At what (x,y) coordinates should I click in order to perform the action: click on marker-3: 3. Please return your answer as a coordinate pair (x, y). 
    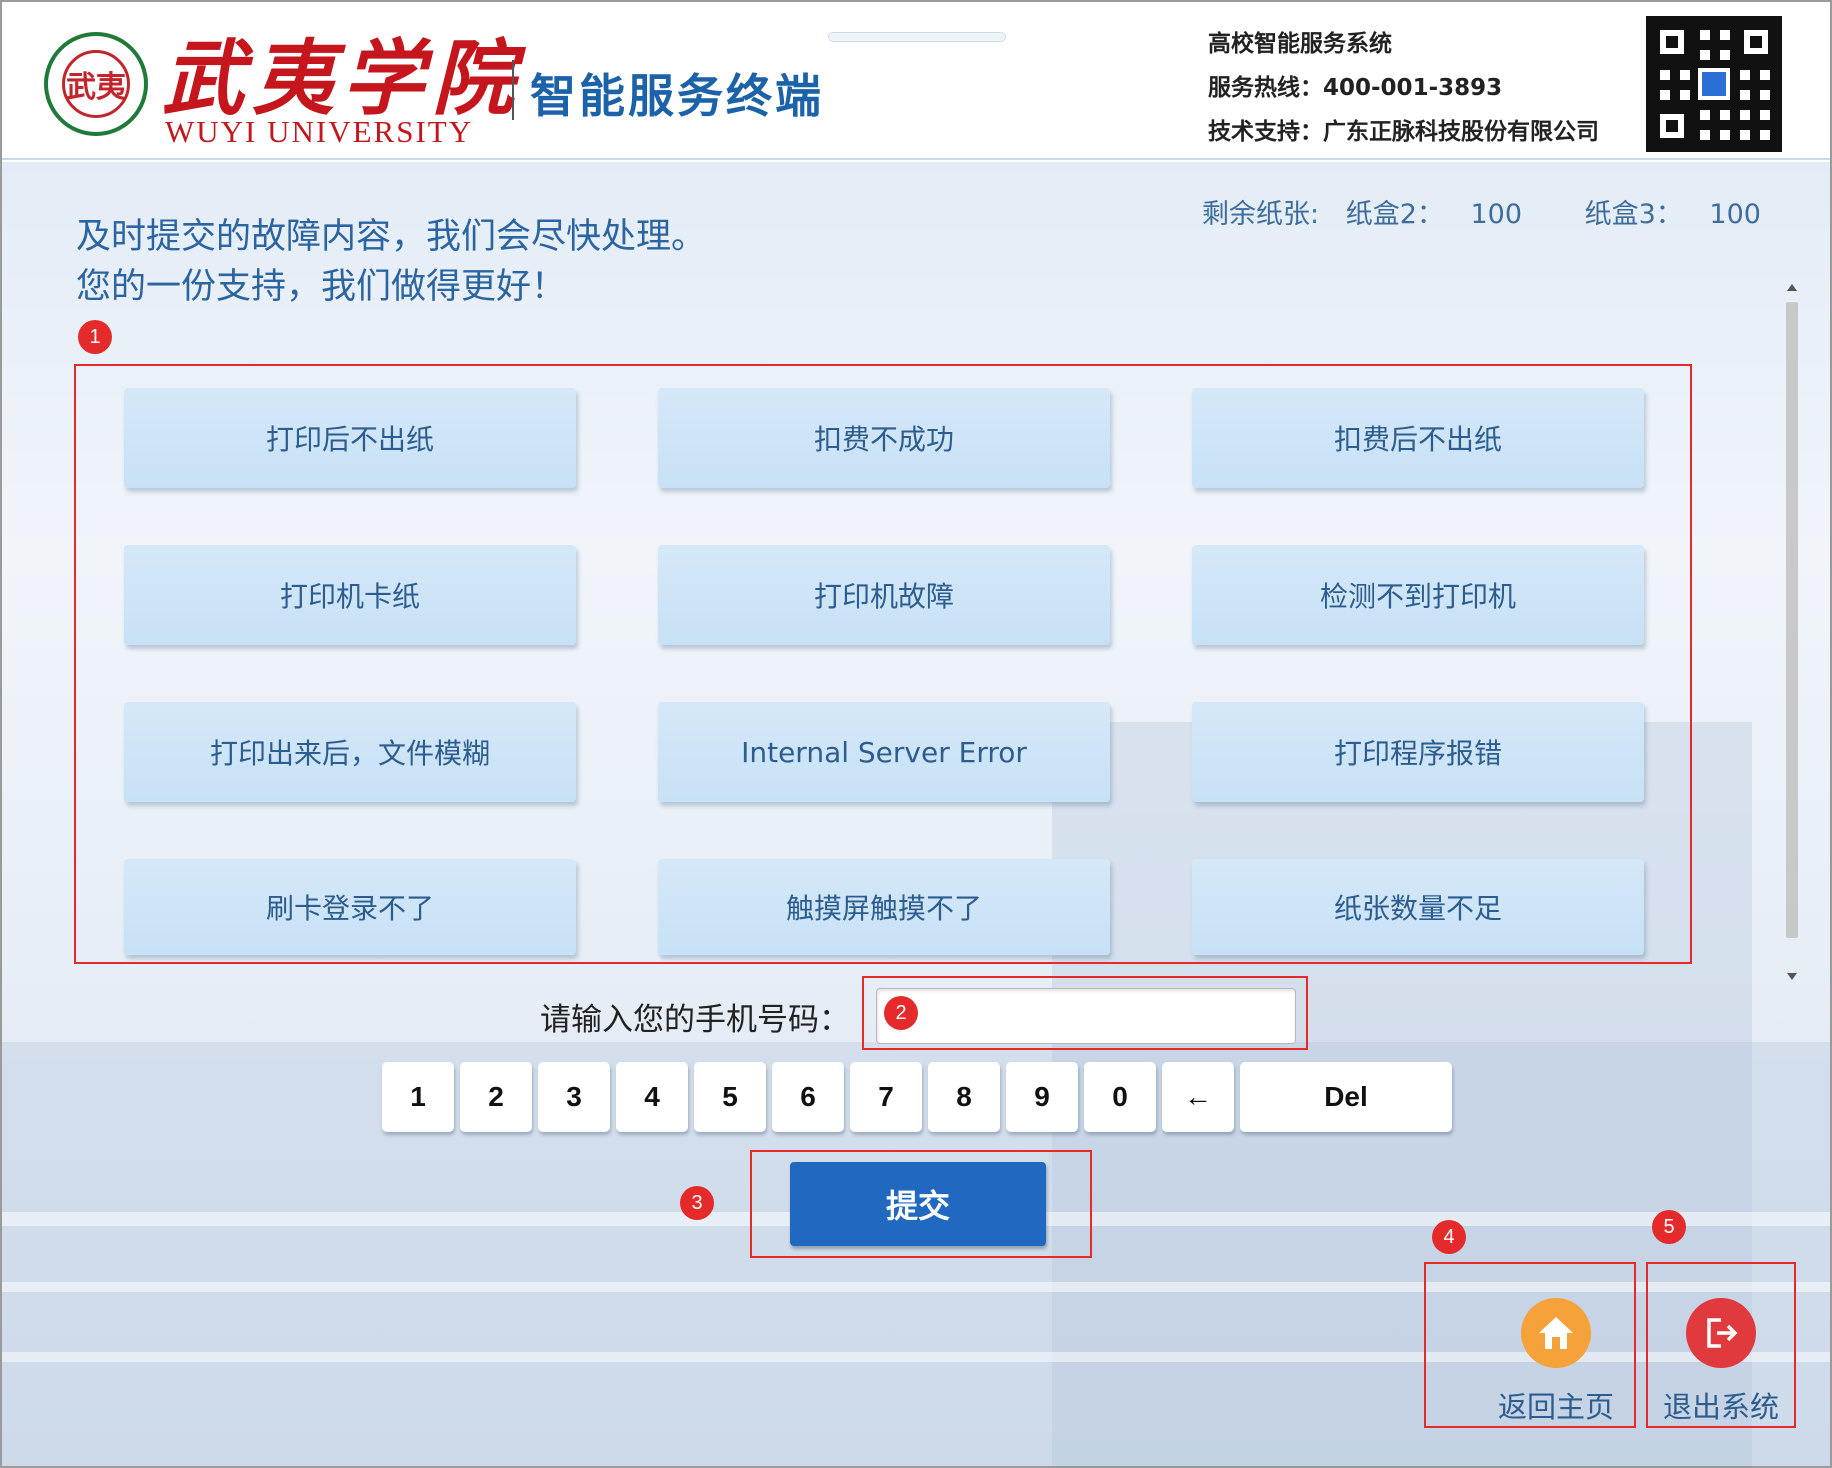
    Looking at the image, I should click on (697, 1203).